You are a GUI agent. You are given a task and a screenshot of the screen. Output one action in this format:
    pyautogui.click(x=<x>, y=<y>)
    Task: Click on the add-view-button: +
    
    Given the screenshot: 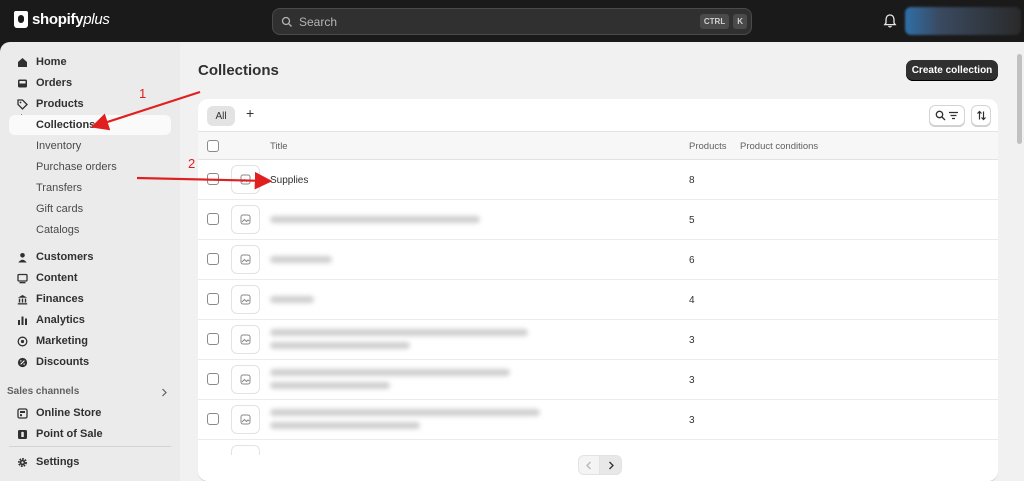 What is the action you would take?
    pyautogui.click(x=250, y=113)
    